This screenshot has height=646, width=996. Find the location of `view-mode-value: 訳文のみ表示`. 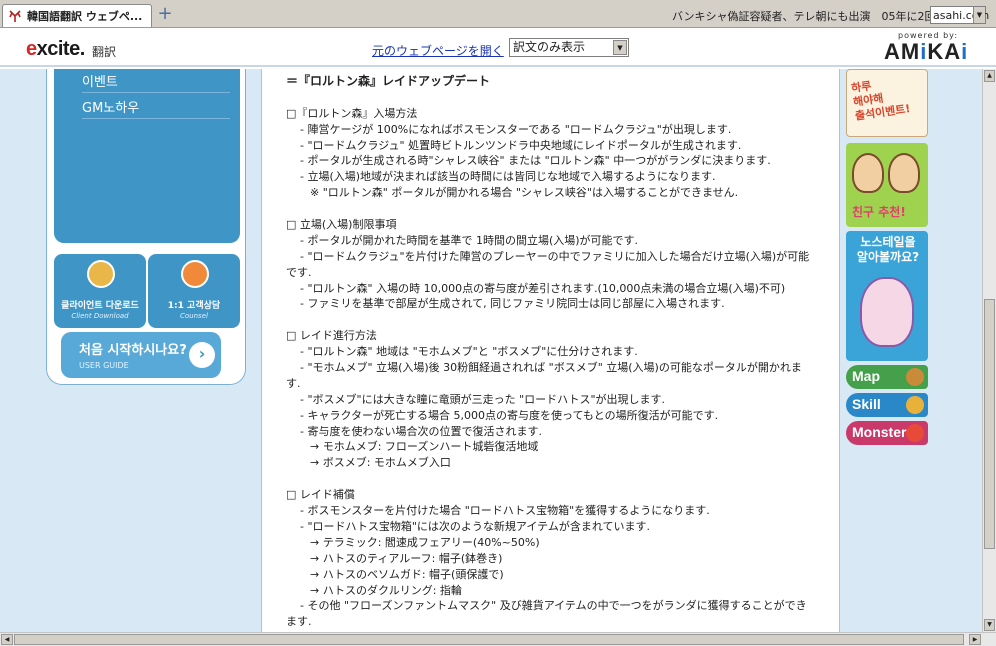

view-mode-value: 訳文のみ表示 is located at coordinates (549, 47).